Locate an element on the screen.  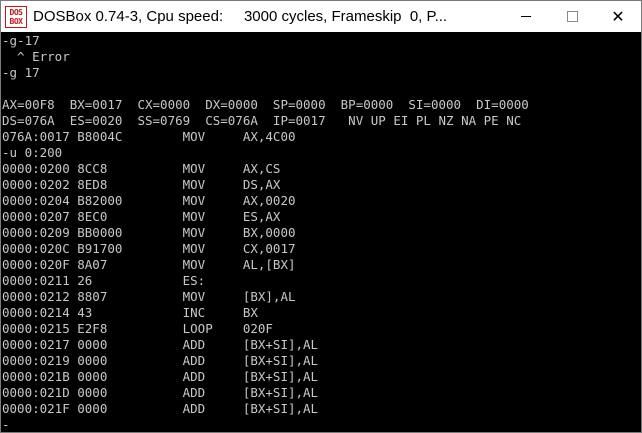
console-line: ^ Error is located at coordinates (36, 56).